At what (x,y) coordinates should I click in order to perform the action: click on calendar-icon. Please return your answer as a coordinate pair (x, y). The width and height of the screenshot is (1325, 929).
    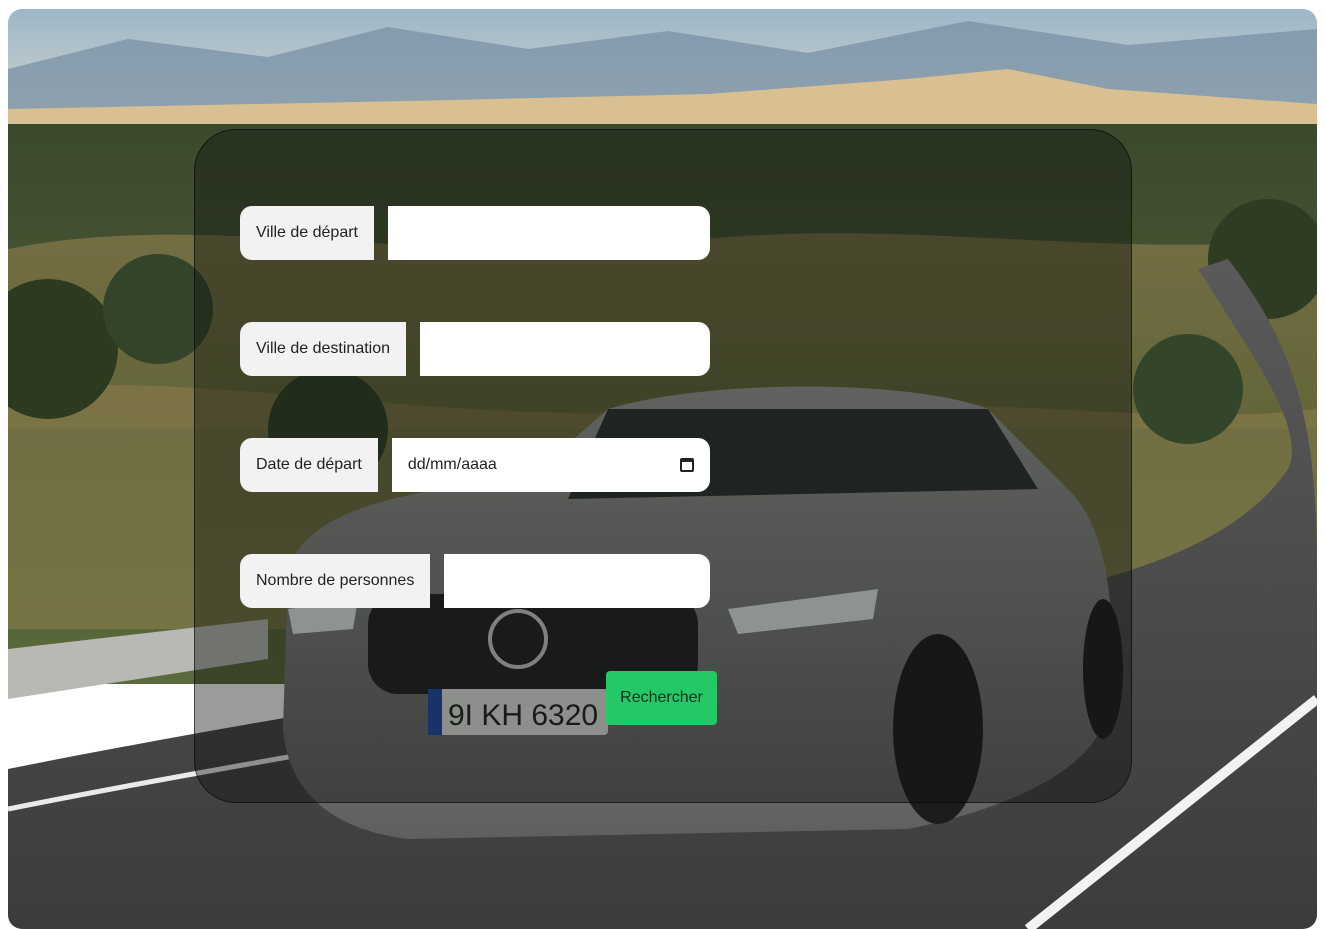
    Looking at the image, I should click on (687, 465).